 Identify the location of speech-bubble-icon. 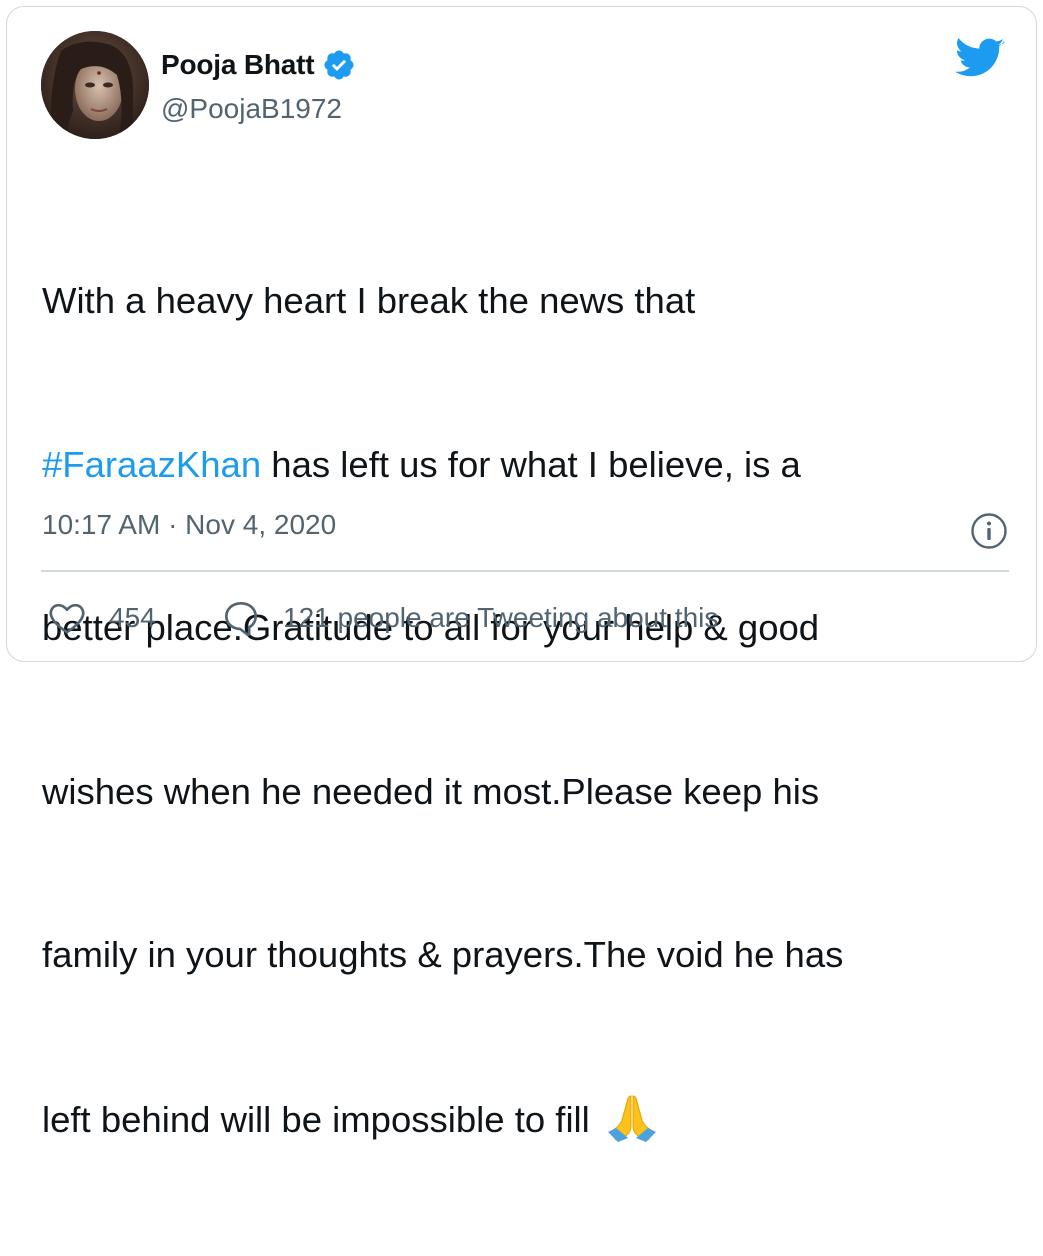
(241, 619).